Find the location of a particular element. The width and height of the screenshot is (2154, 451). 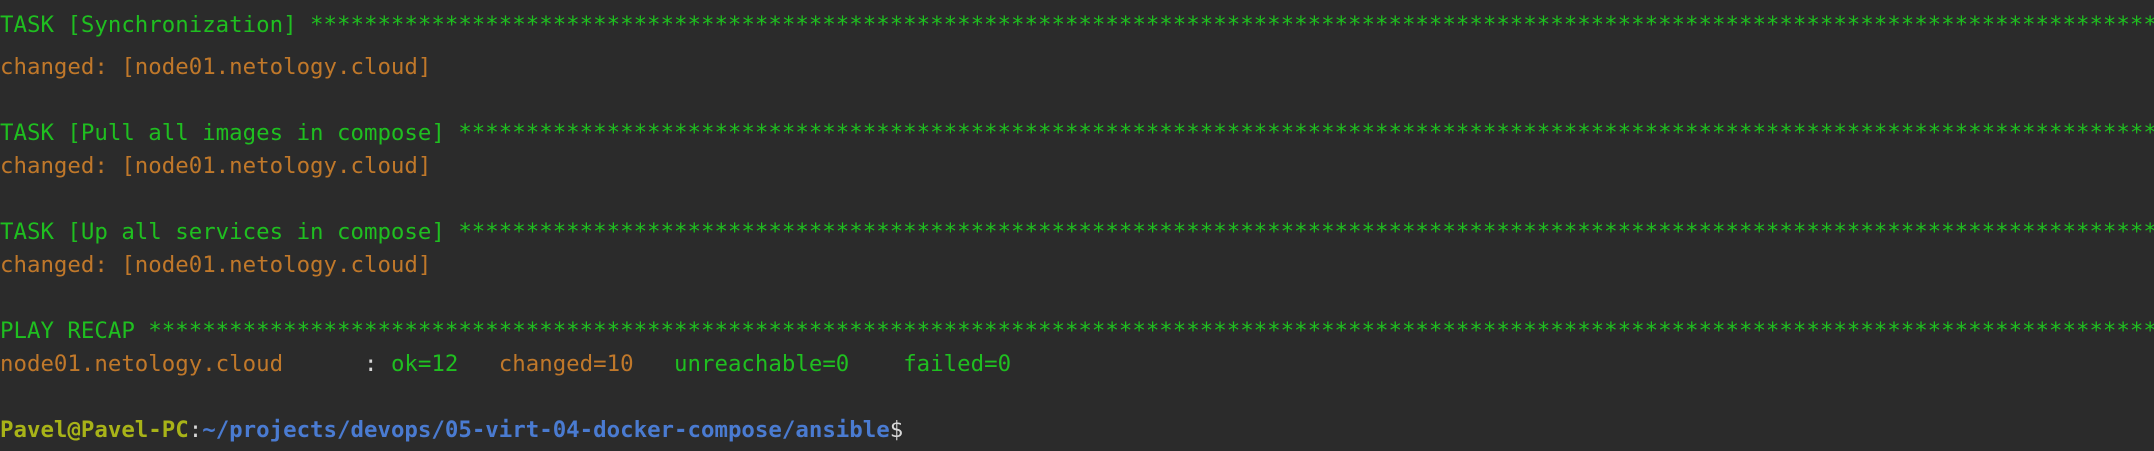

recap-changed-count: changed=10 is located at coordinates (586, 364).